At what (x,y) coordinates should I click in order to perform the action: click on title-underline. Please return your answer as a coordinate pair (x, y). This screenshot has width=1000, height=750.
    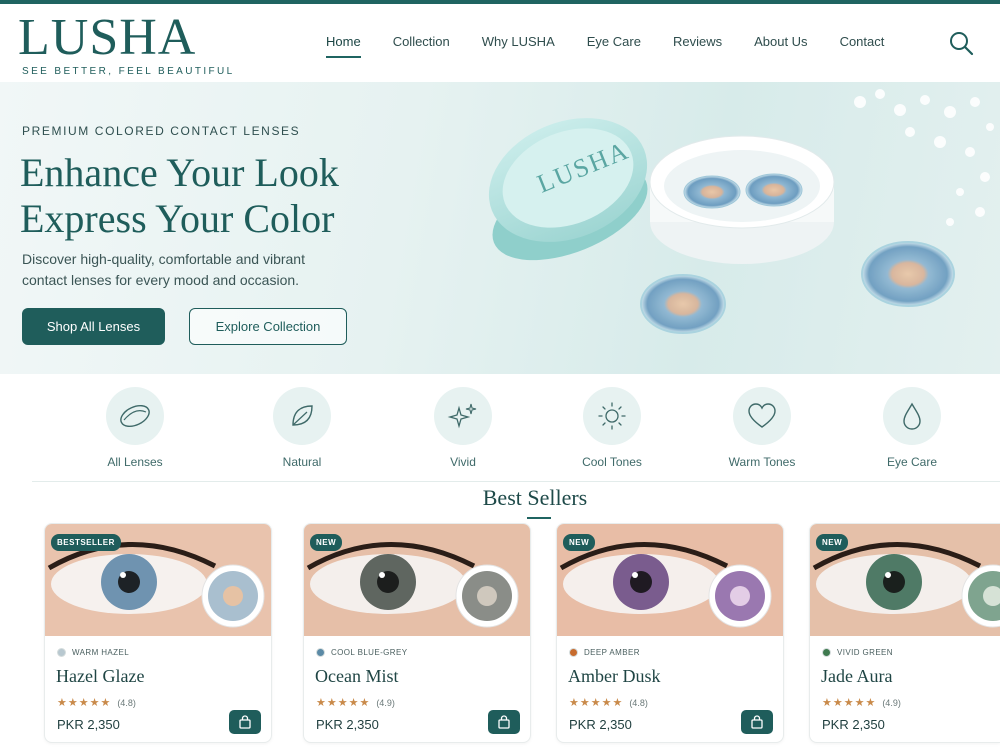
    Looking at the image, I should click on (539, 518).